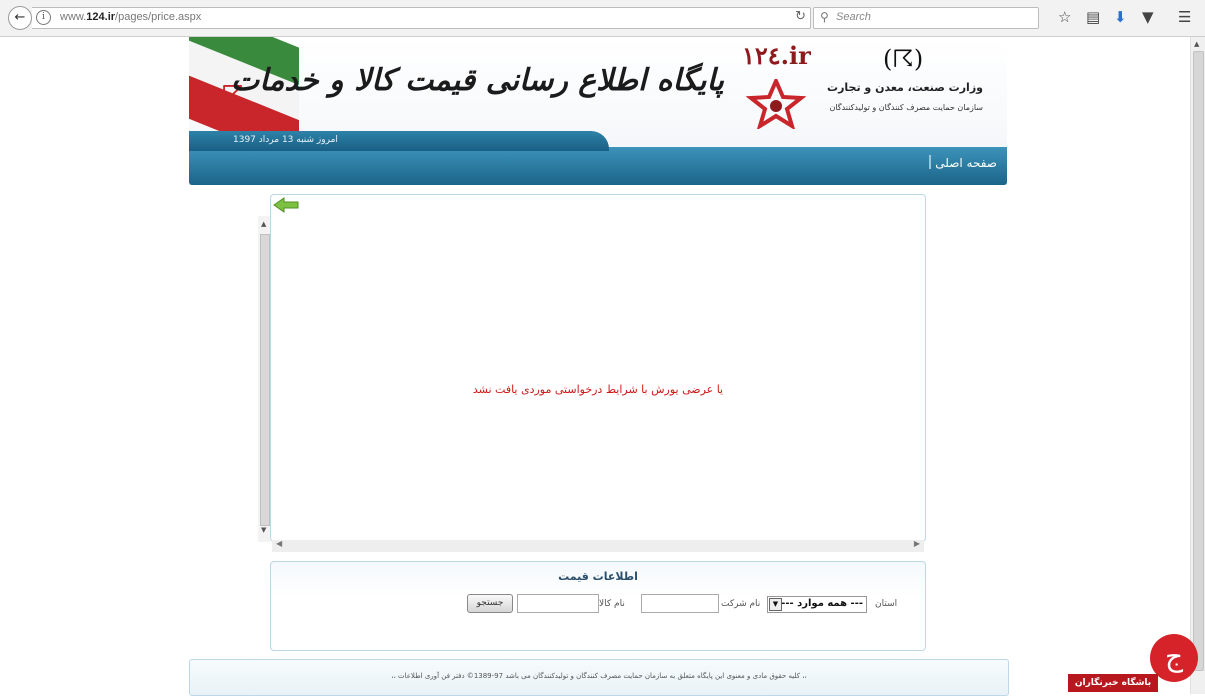 The height and width of the screenshot is (696, 1205). What do you see at coordinates (285, 140) in the screenshot?
I see `current-date: امروز شنبه 13 مرداد 1397` at bounding box center [285, 140].